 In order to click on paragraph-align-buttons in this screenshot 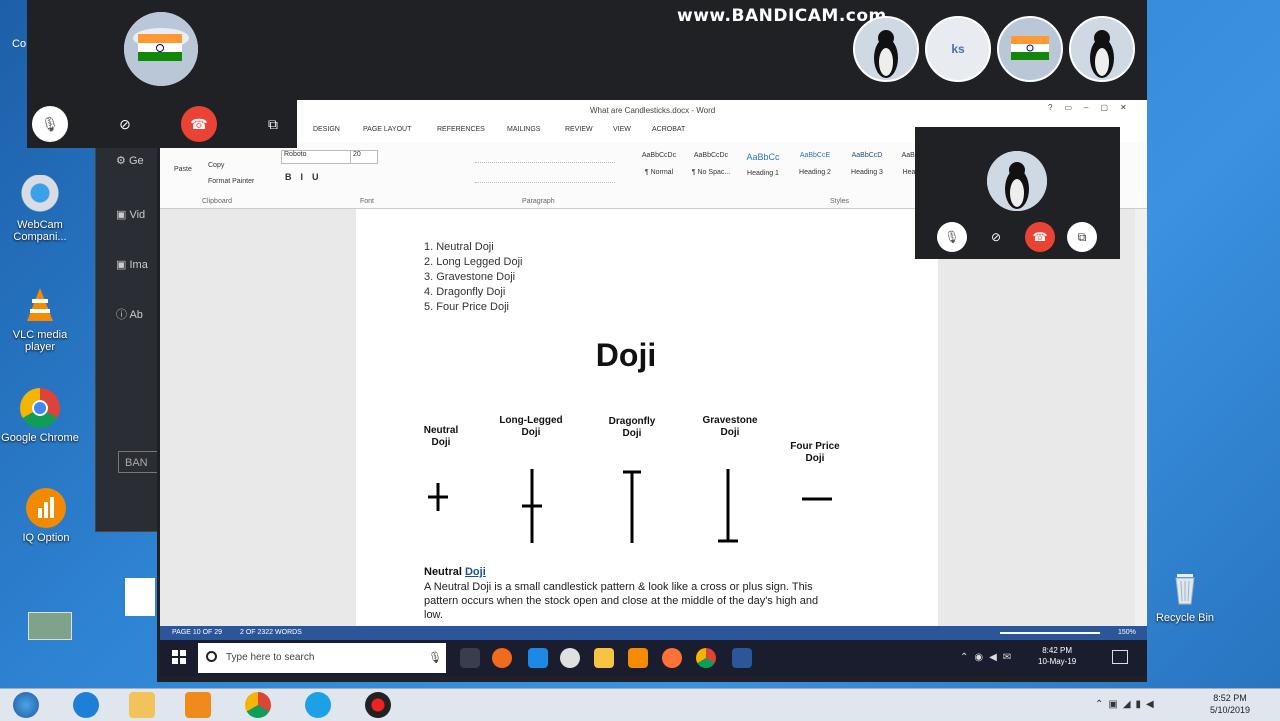, I will do `click(545, 177)`.